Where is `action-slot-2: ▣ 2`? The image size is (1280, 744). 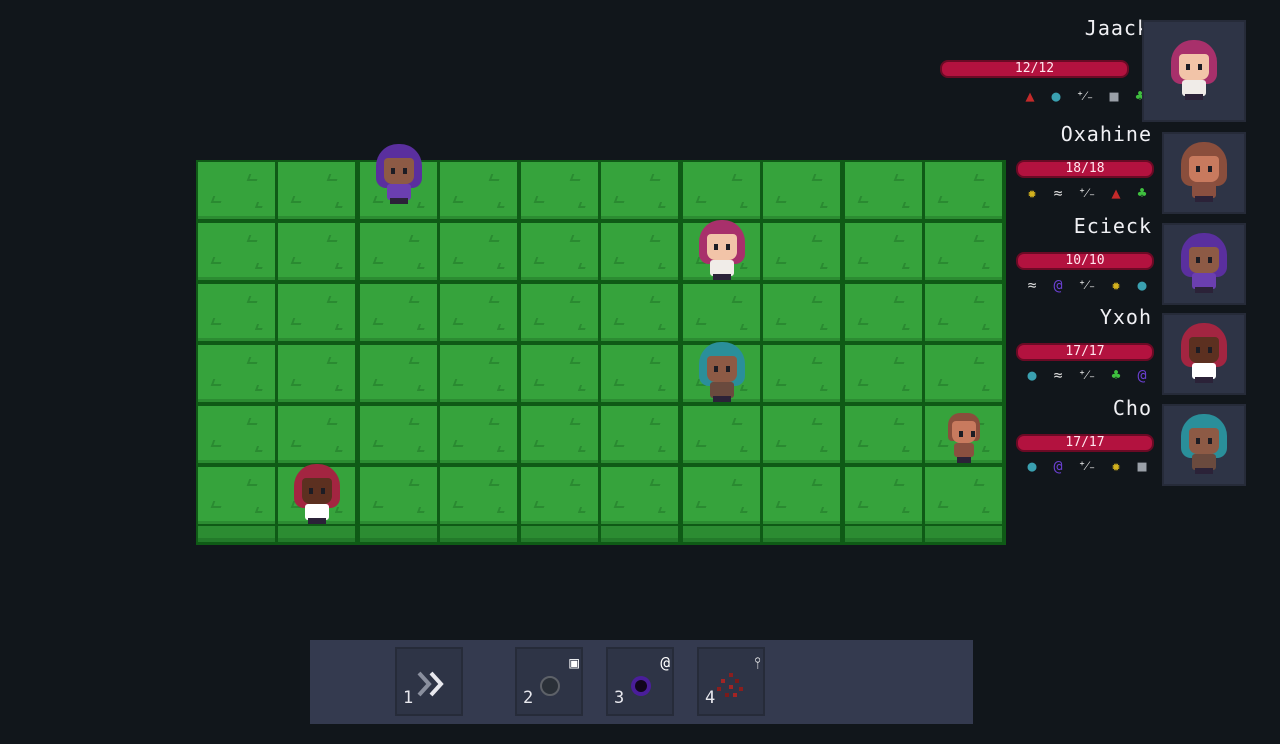
action-slot-2: ▣ 2 is located at coordinates (549, 681).